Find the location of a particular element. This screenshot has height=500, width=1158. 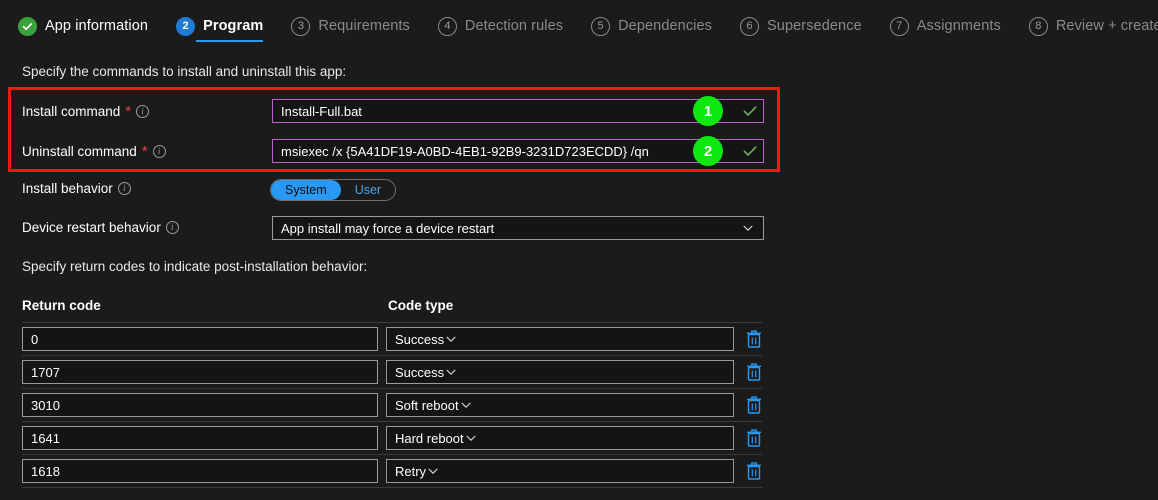

wizard-step-review-create: 8 Review + create is located at coordinates (1093, 26).